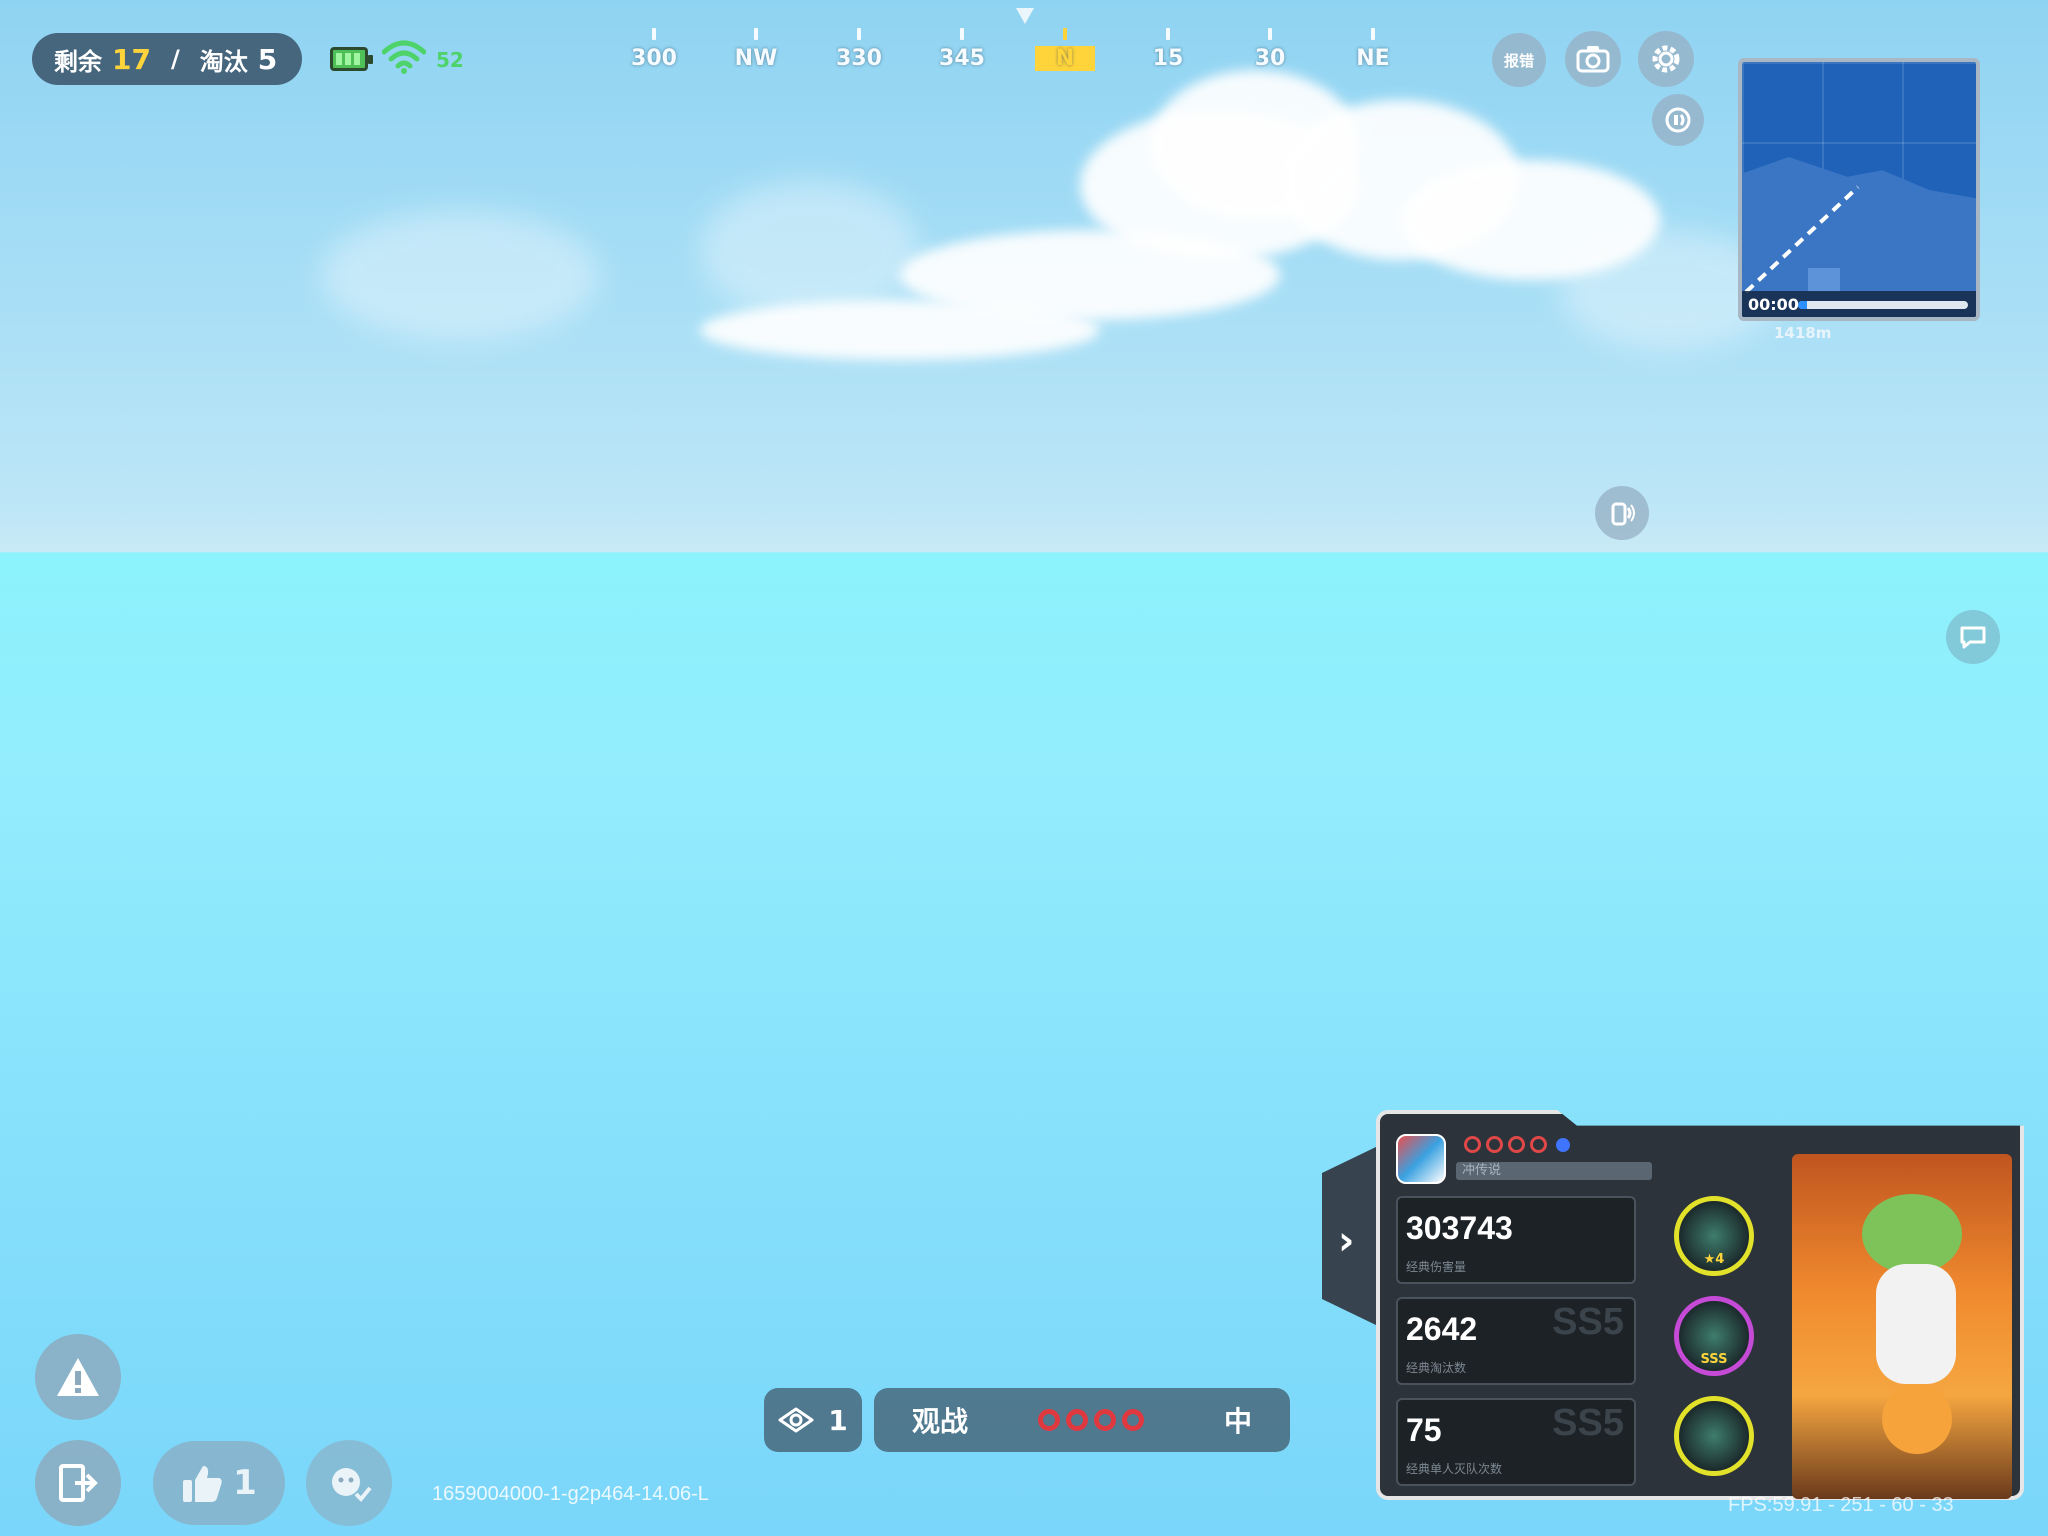 The height and width of the screenshot is (1536, 2048). Describe the element at coordinates (1424, 1430) in the screenshot. I see `stat-value: 75` at that location.